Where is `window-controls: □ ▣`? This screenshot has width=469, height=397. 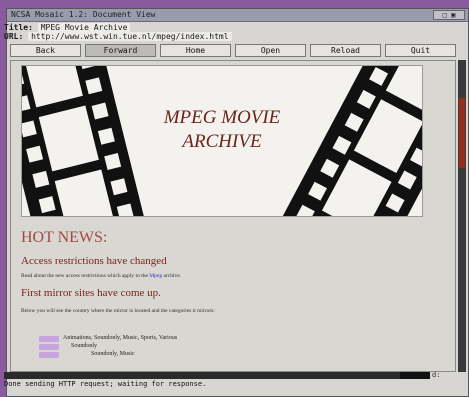 window-controls: □ ▣ is located at coordinates (449, 15).